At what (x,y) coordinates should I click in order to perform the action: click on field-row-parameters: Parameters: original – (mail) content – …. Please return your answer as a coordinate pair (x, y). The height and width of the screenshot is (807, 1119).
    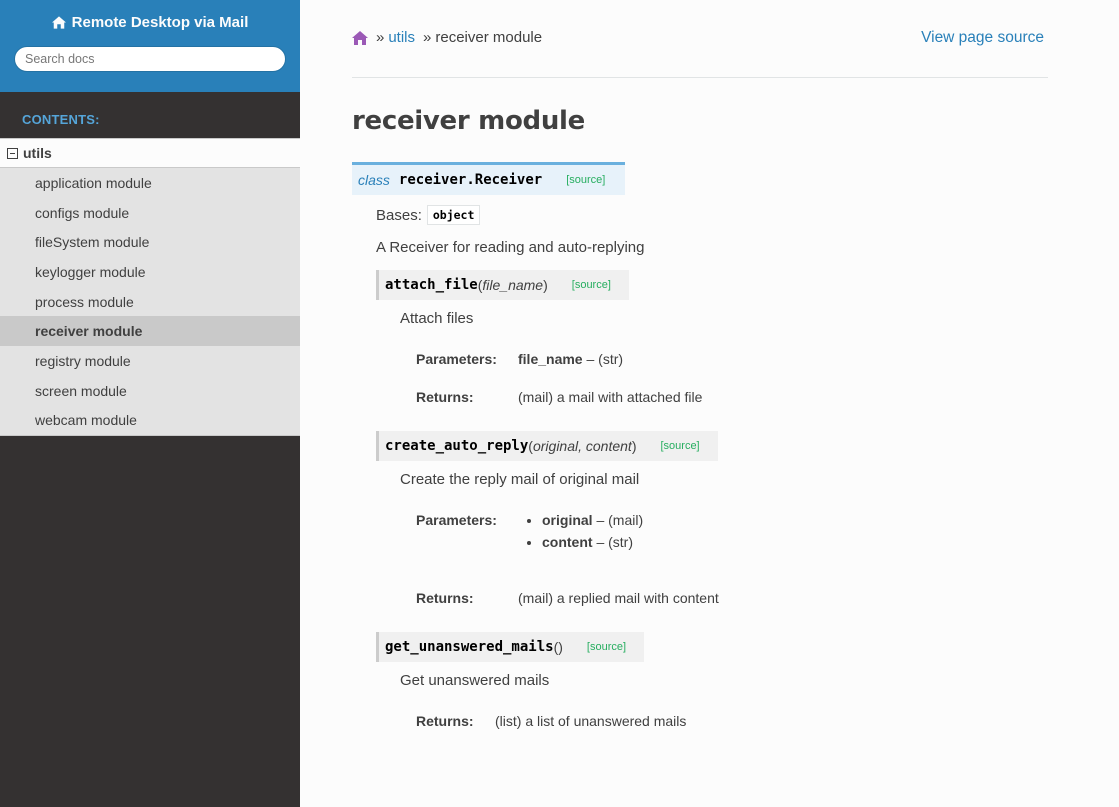
    Looking at the image, I should click on (732, 534).